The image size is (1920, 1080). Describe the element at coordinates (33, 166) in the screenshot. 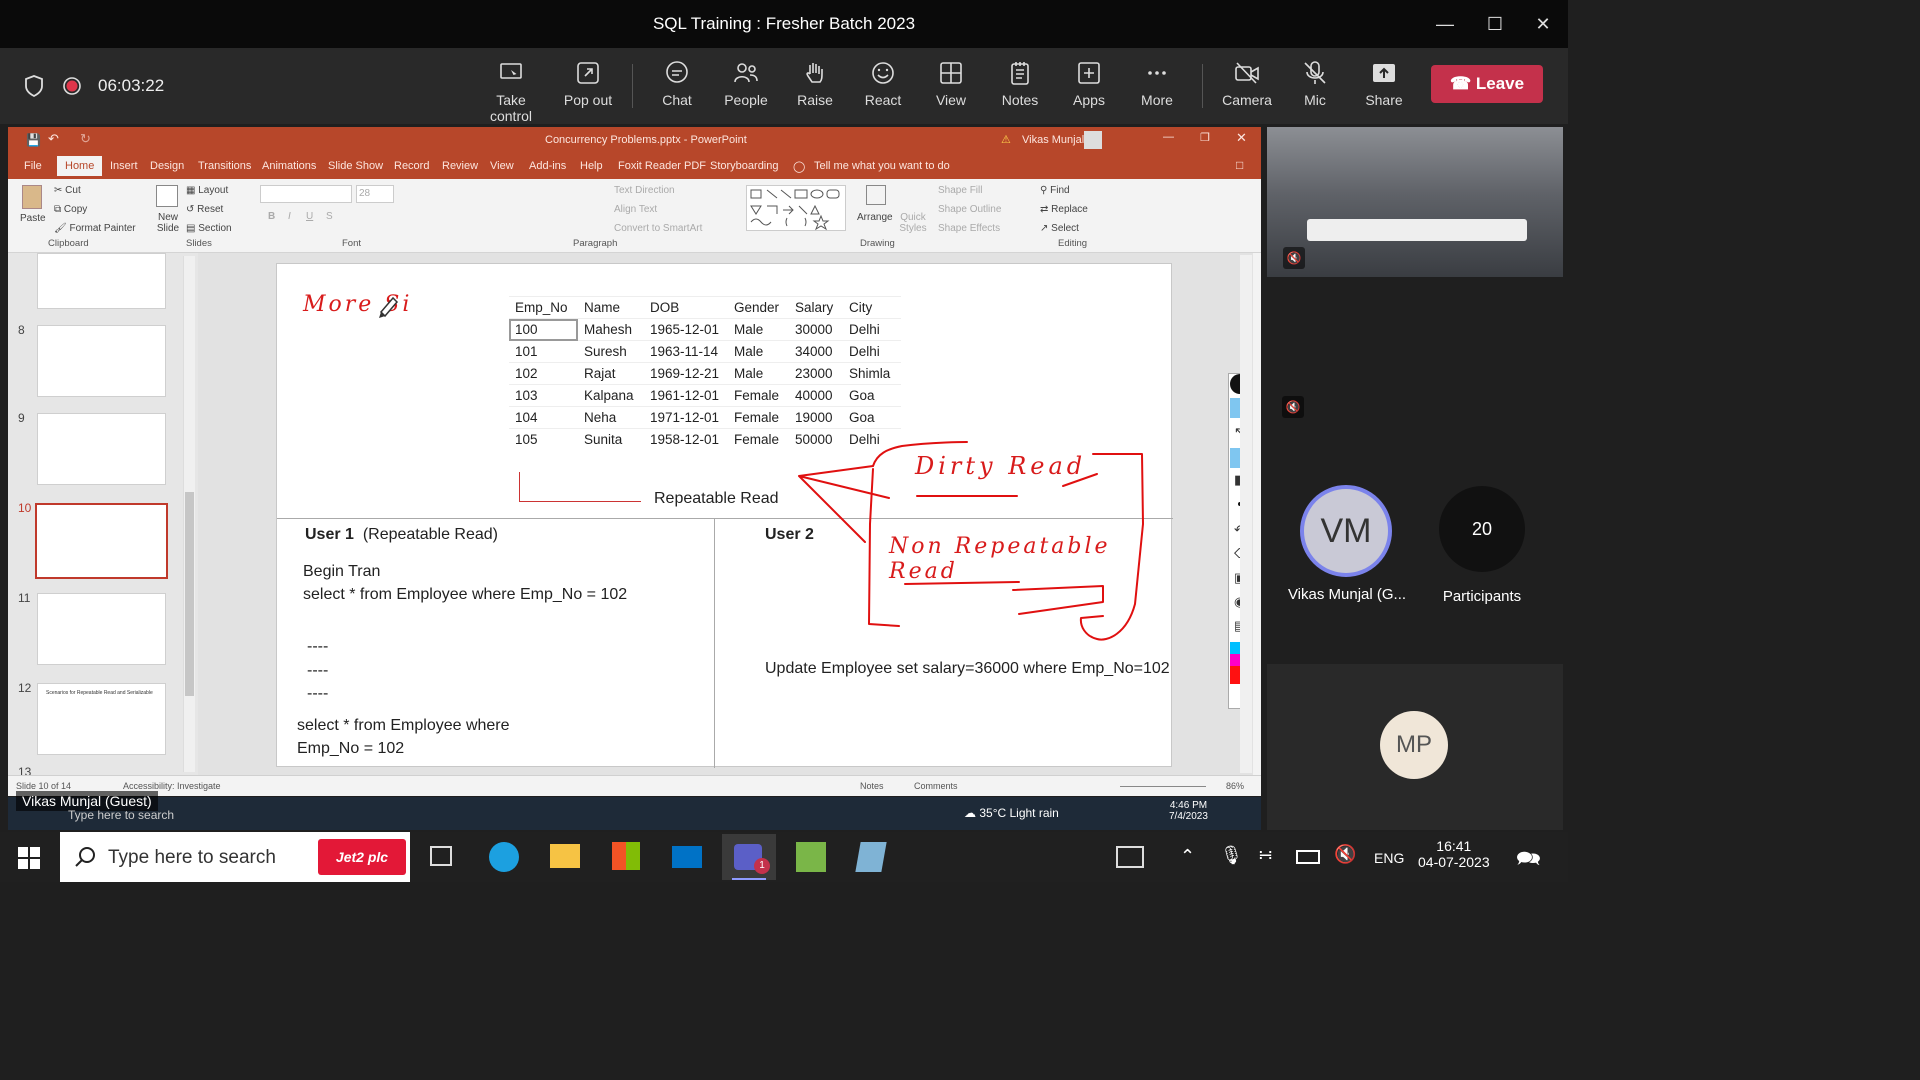

I see `tab-file: File` at that location.